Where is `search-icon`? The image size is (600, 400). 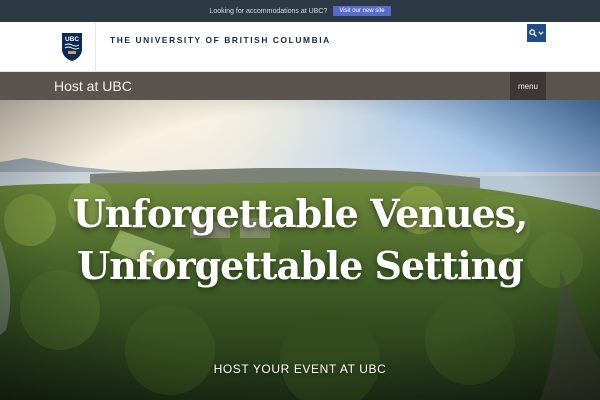
search-icon is located at coordinates (533, 33).